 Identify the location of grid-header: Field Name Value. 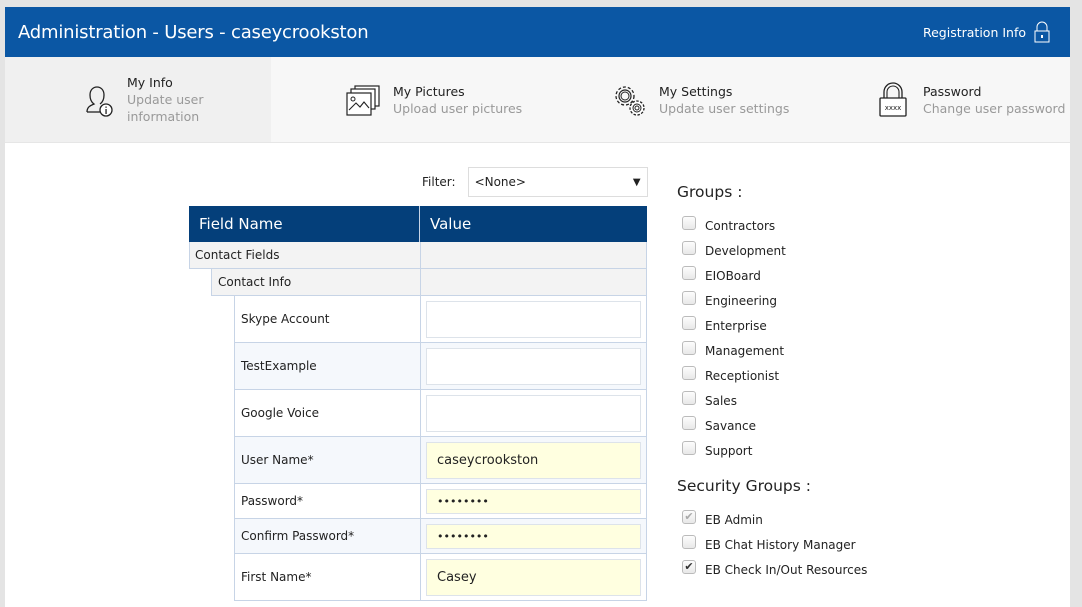
(418, 224).